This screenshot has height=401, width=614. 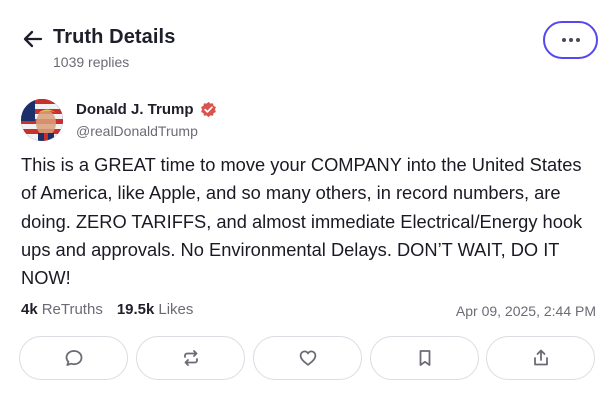 I want to click on like-heart-icon, so click(x=307, y=358).